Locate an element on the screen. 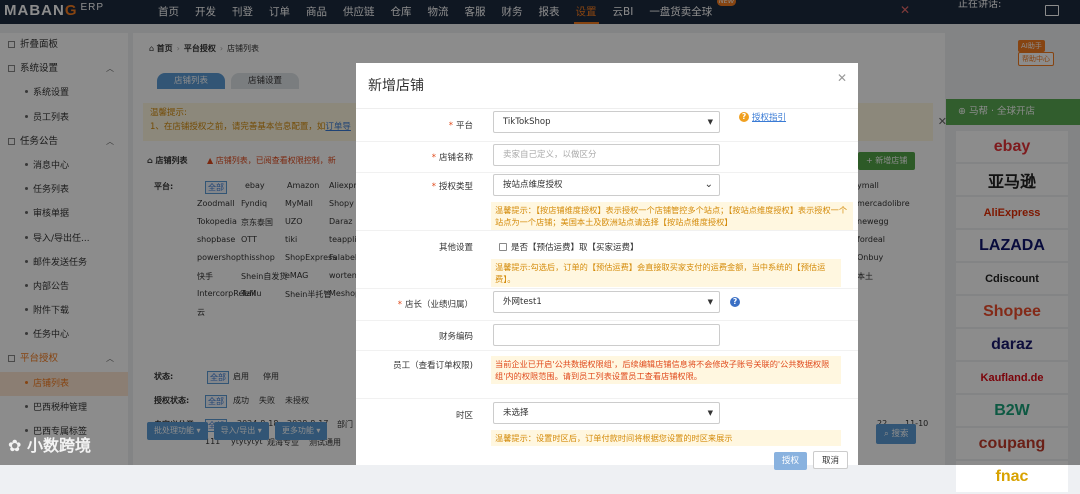 The height and width of the screenshot is (494, 1080). finance-code-label: 财务编码 is located at coordinates (455, 337).